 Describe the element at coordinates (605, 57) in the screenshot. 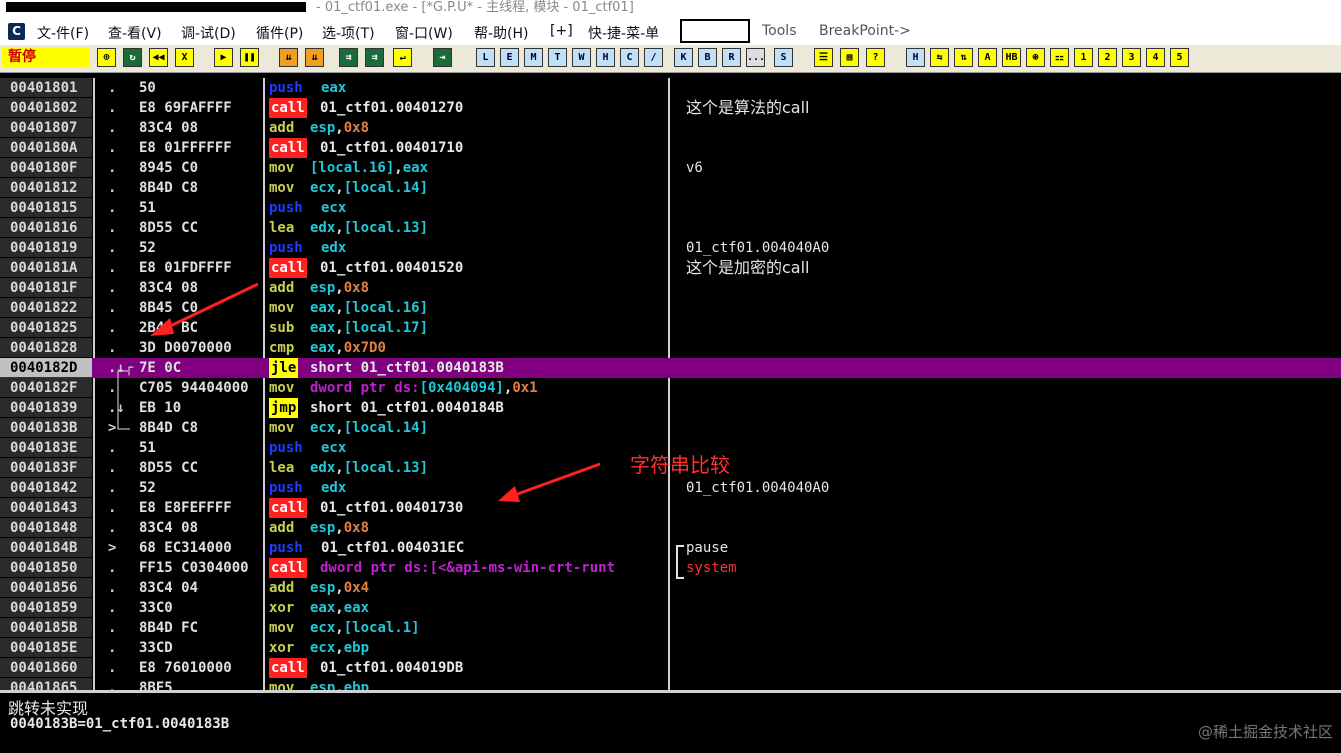

I see `toolbar-button-17: H` at that location.